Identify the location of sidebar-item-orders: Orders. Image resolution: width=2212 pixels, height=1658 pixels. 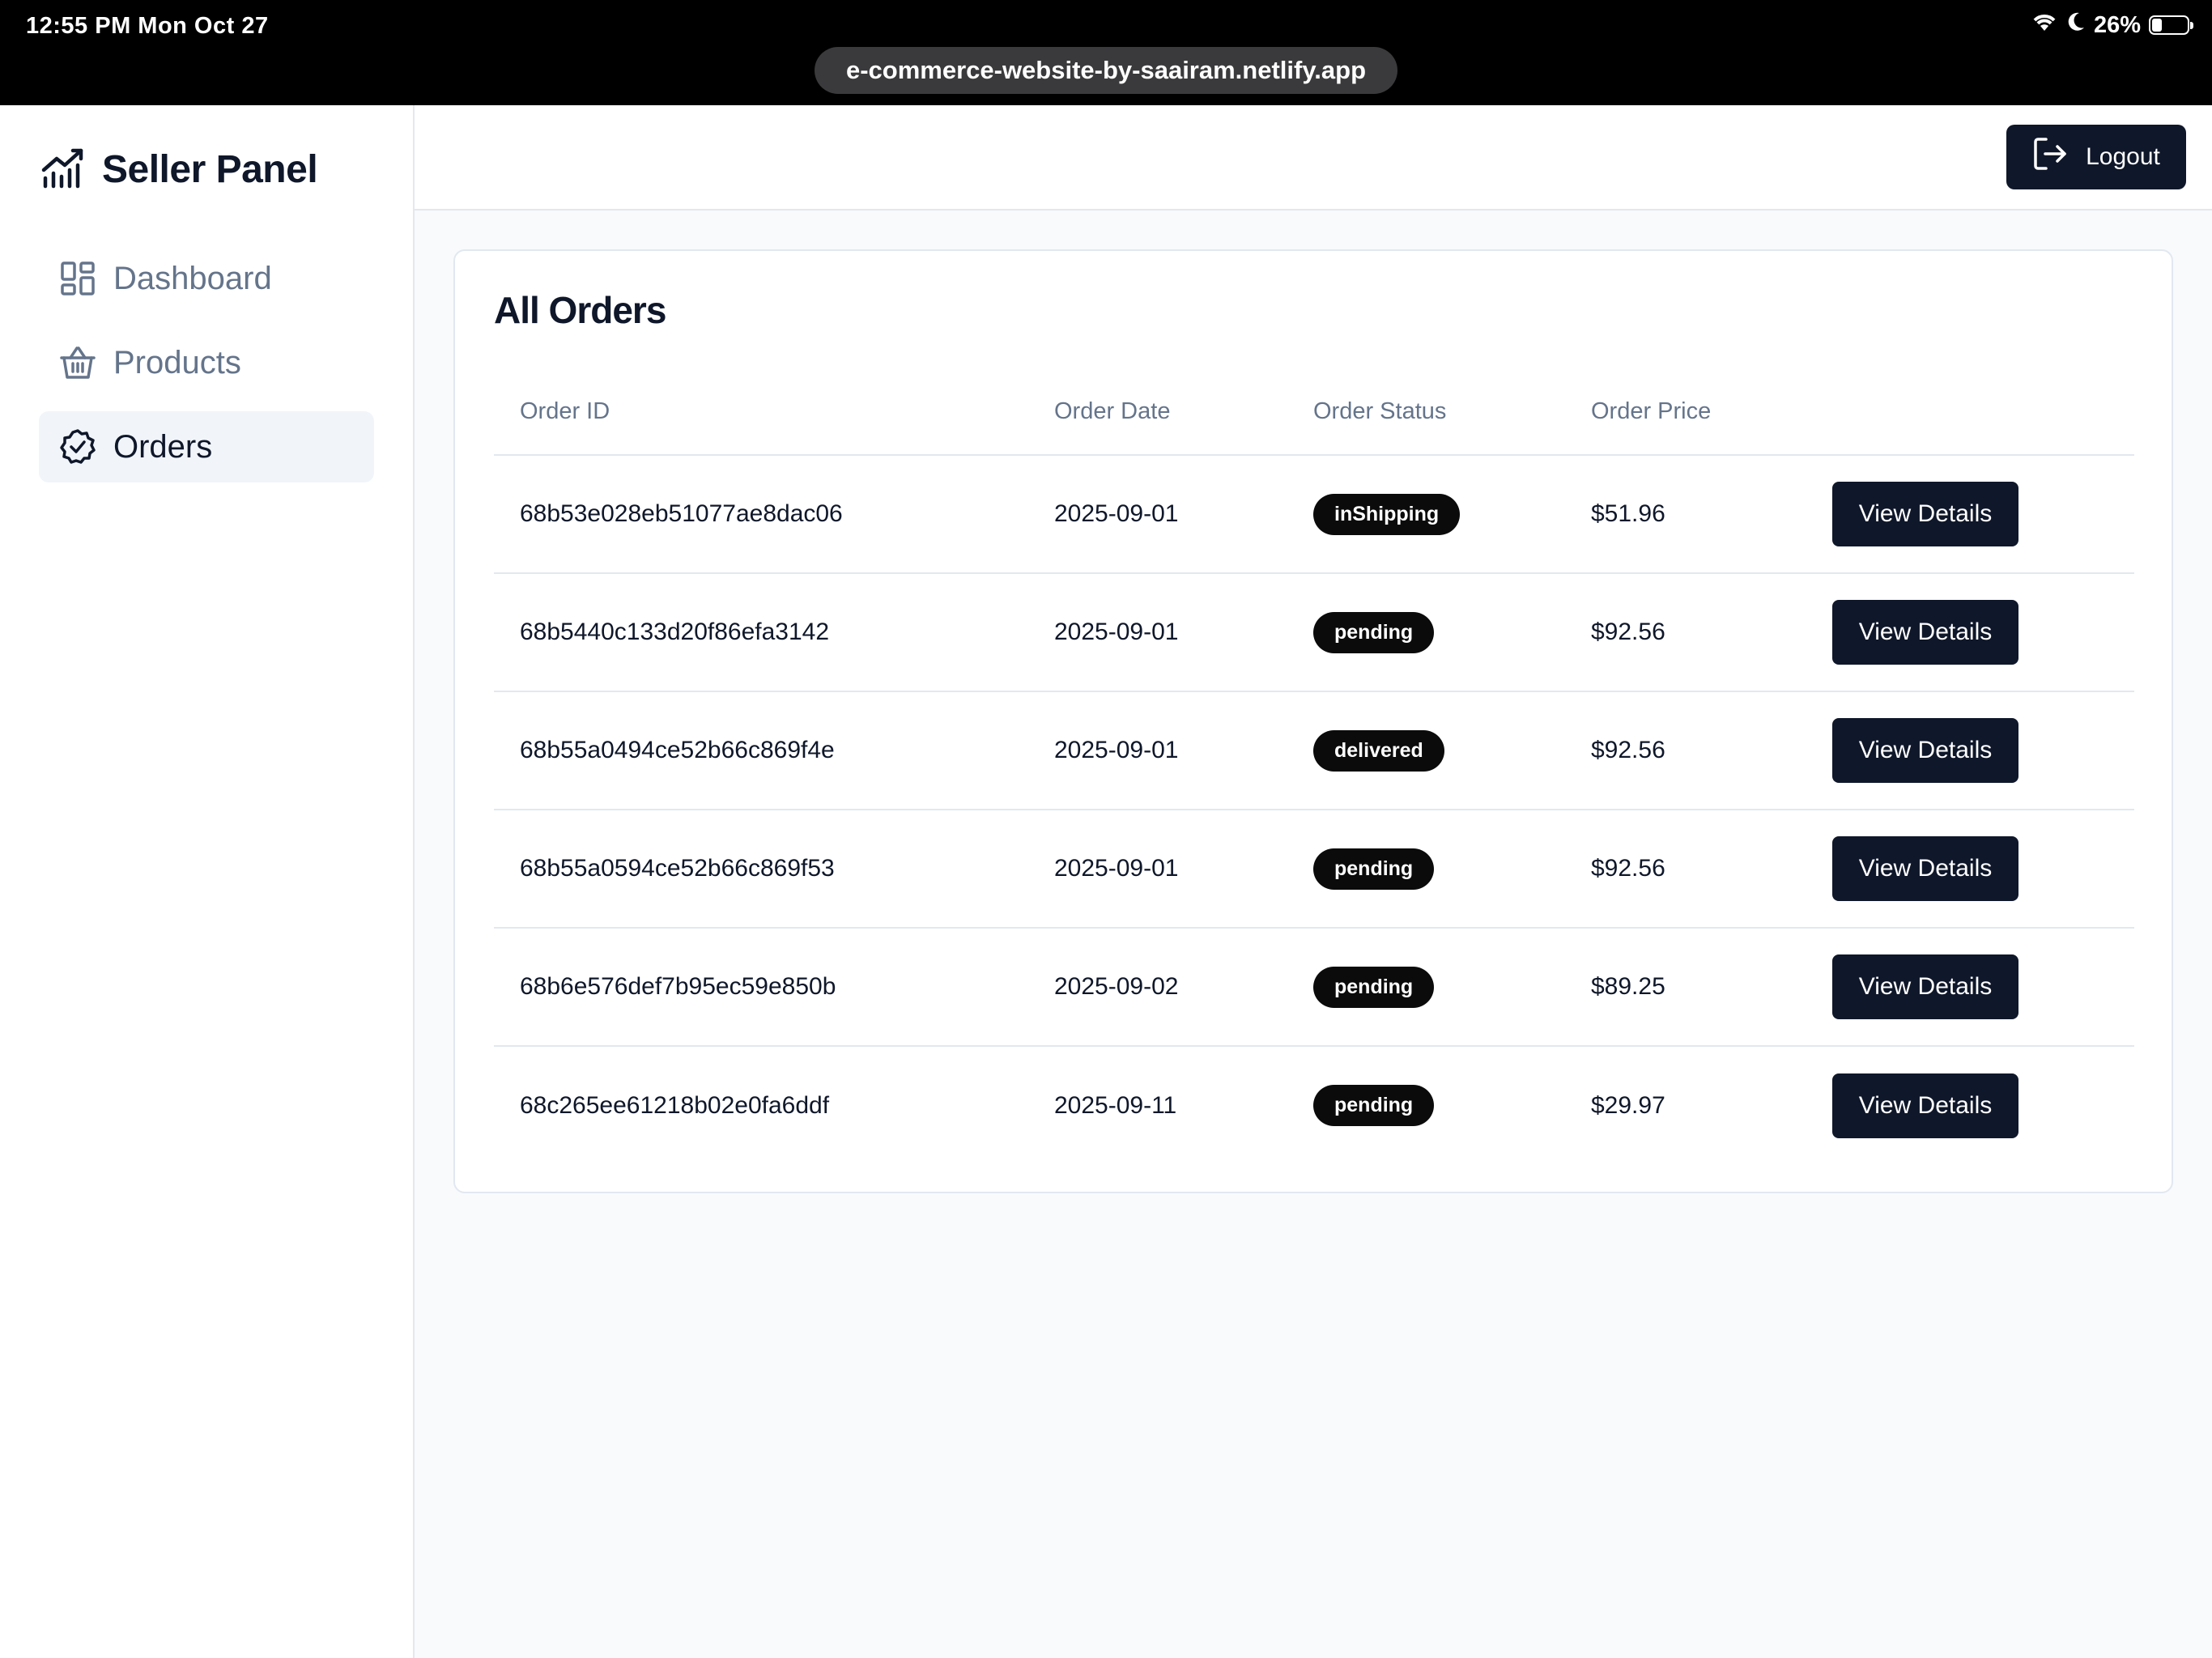
(207, 447).